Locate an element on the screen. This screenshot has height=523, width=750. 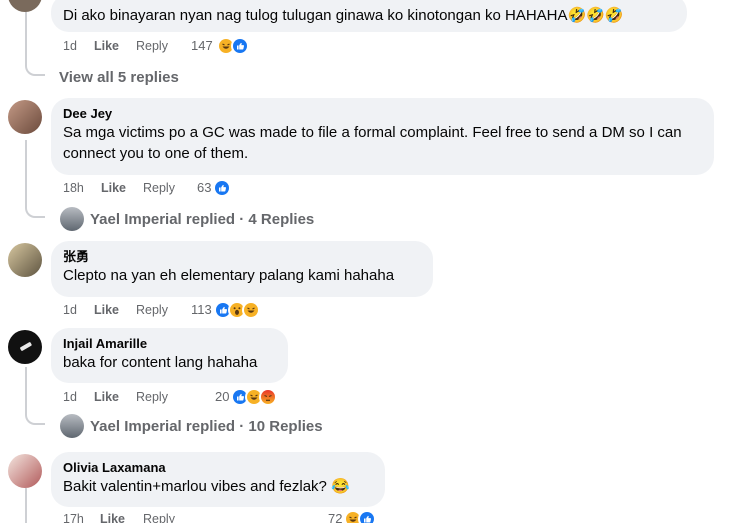
reaction-count: 113 is located at coordinates (201, 310).